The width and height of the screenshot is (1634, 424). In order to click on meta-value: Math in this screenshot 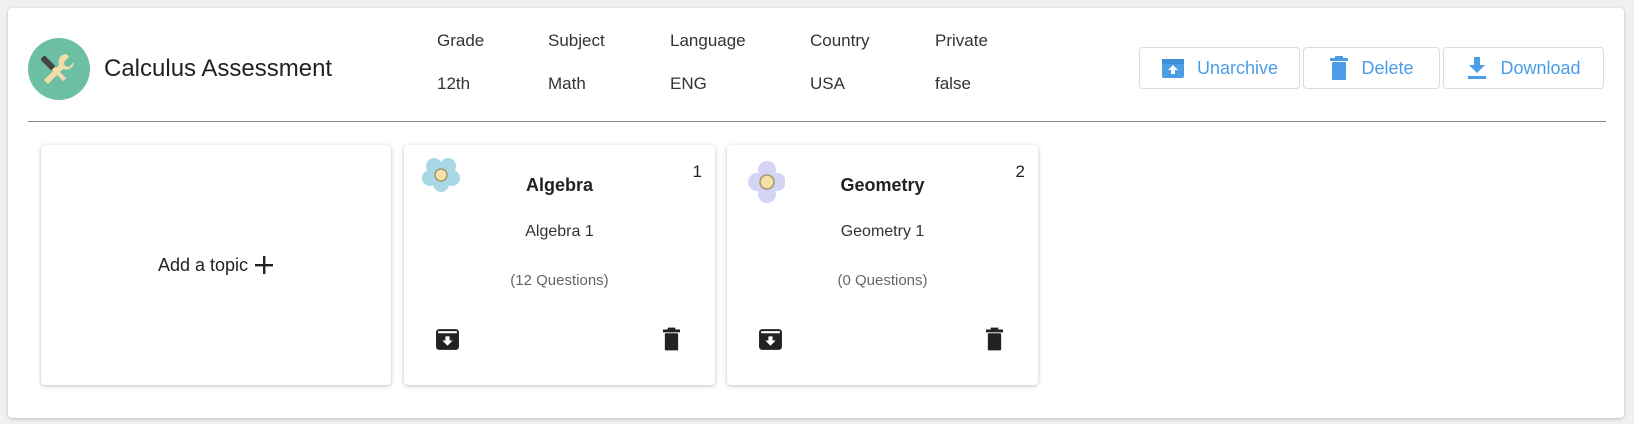, I will do `click(567, 83)`.